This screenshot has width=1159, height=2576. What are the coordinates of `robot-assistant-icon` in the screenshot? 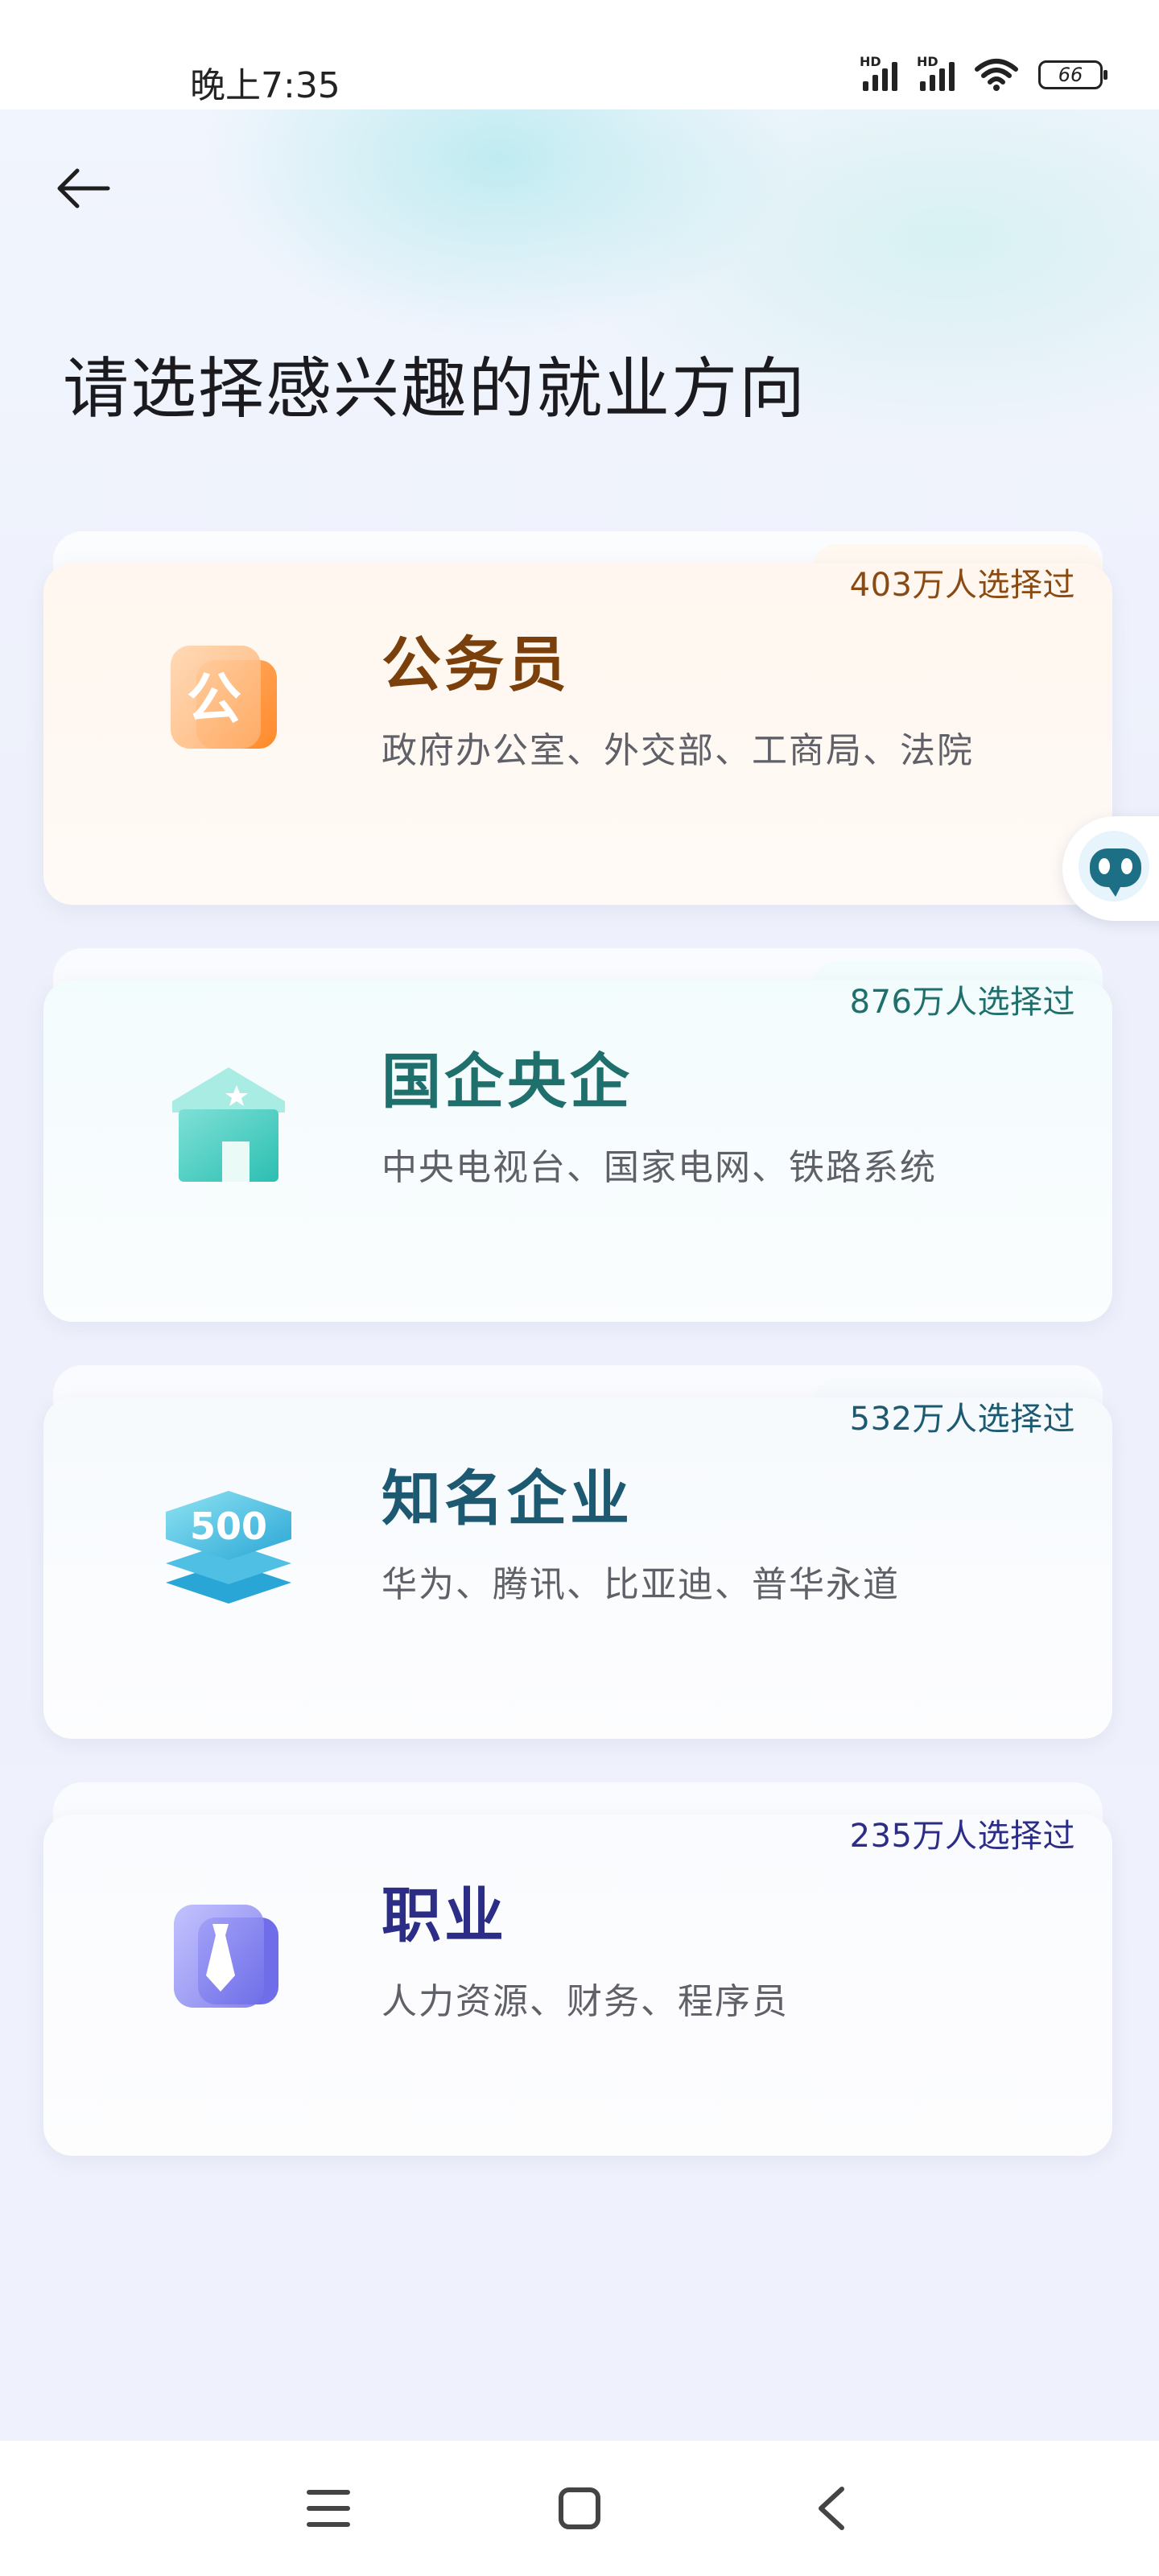 It's located at (1114, 866).